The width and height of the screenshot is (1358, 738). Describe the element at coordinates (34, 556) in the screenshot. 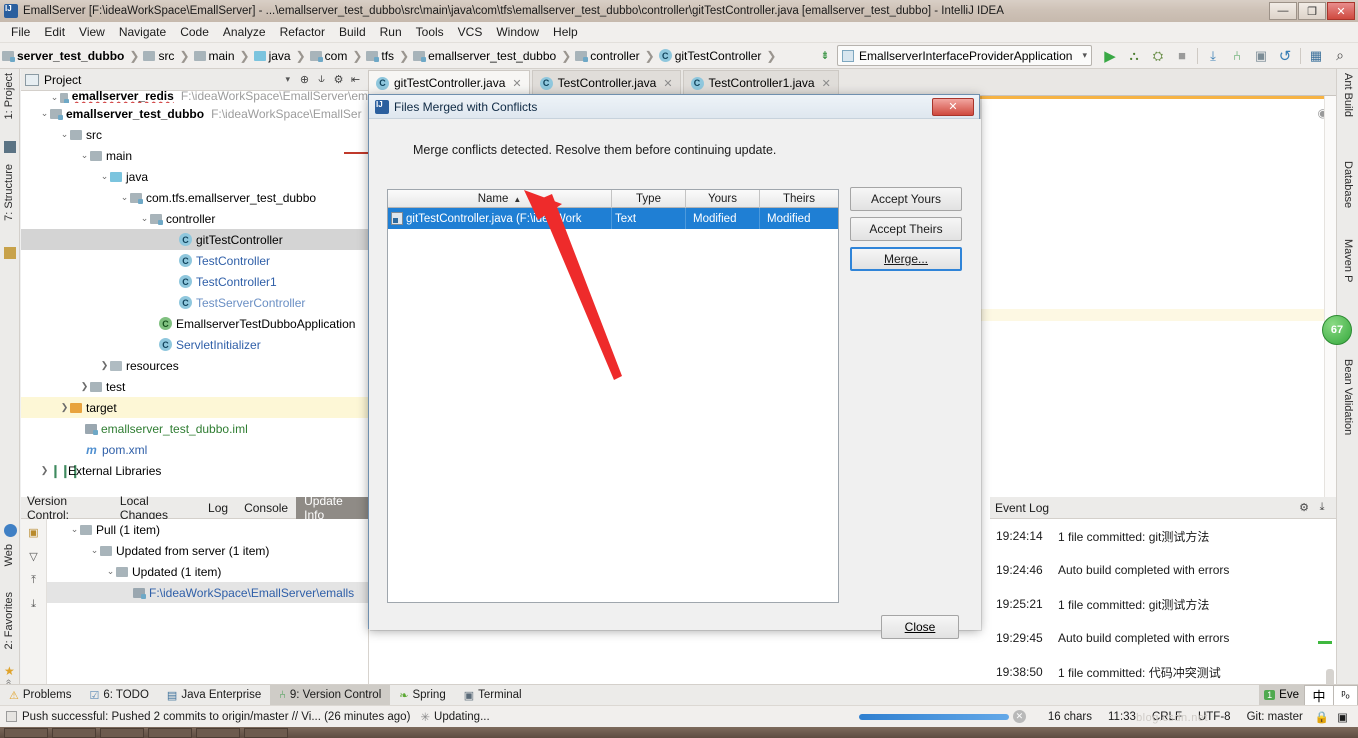

I see `filter-icon: ▽` at that location.